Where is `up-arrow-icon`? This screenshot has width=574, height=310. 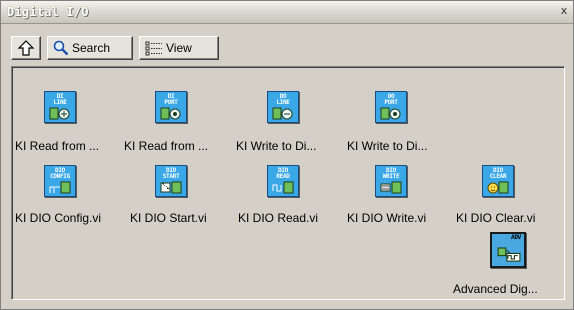 up-arrow-icon is located at coordinates (26, 48).